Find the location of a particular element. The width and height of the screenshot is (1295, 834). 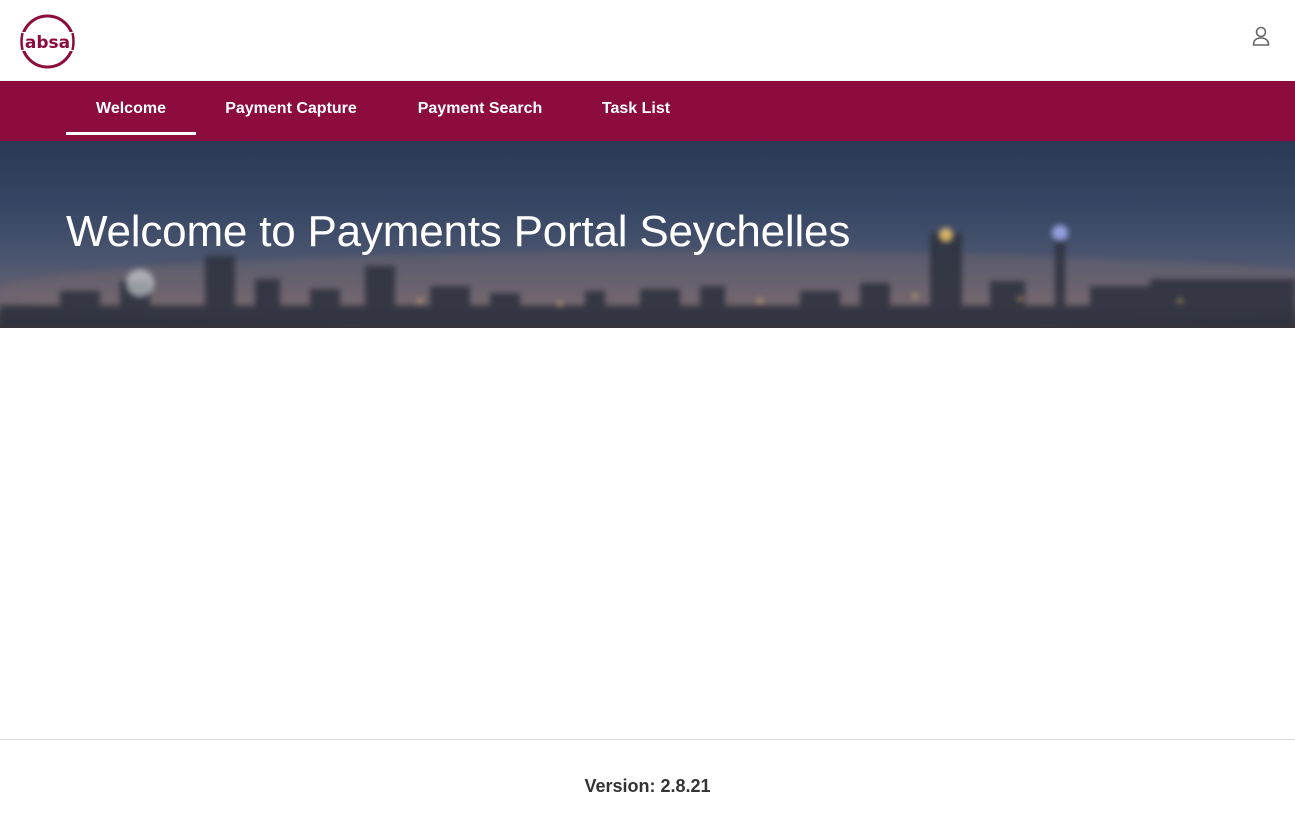

version-label: Version: 2.8.21 is located at coordinates (647, 786).